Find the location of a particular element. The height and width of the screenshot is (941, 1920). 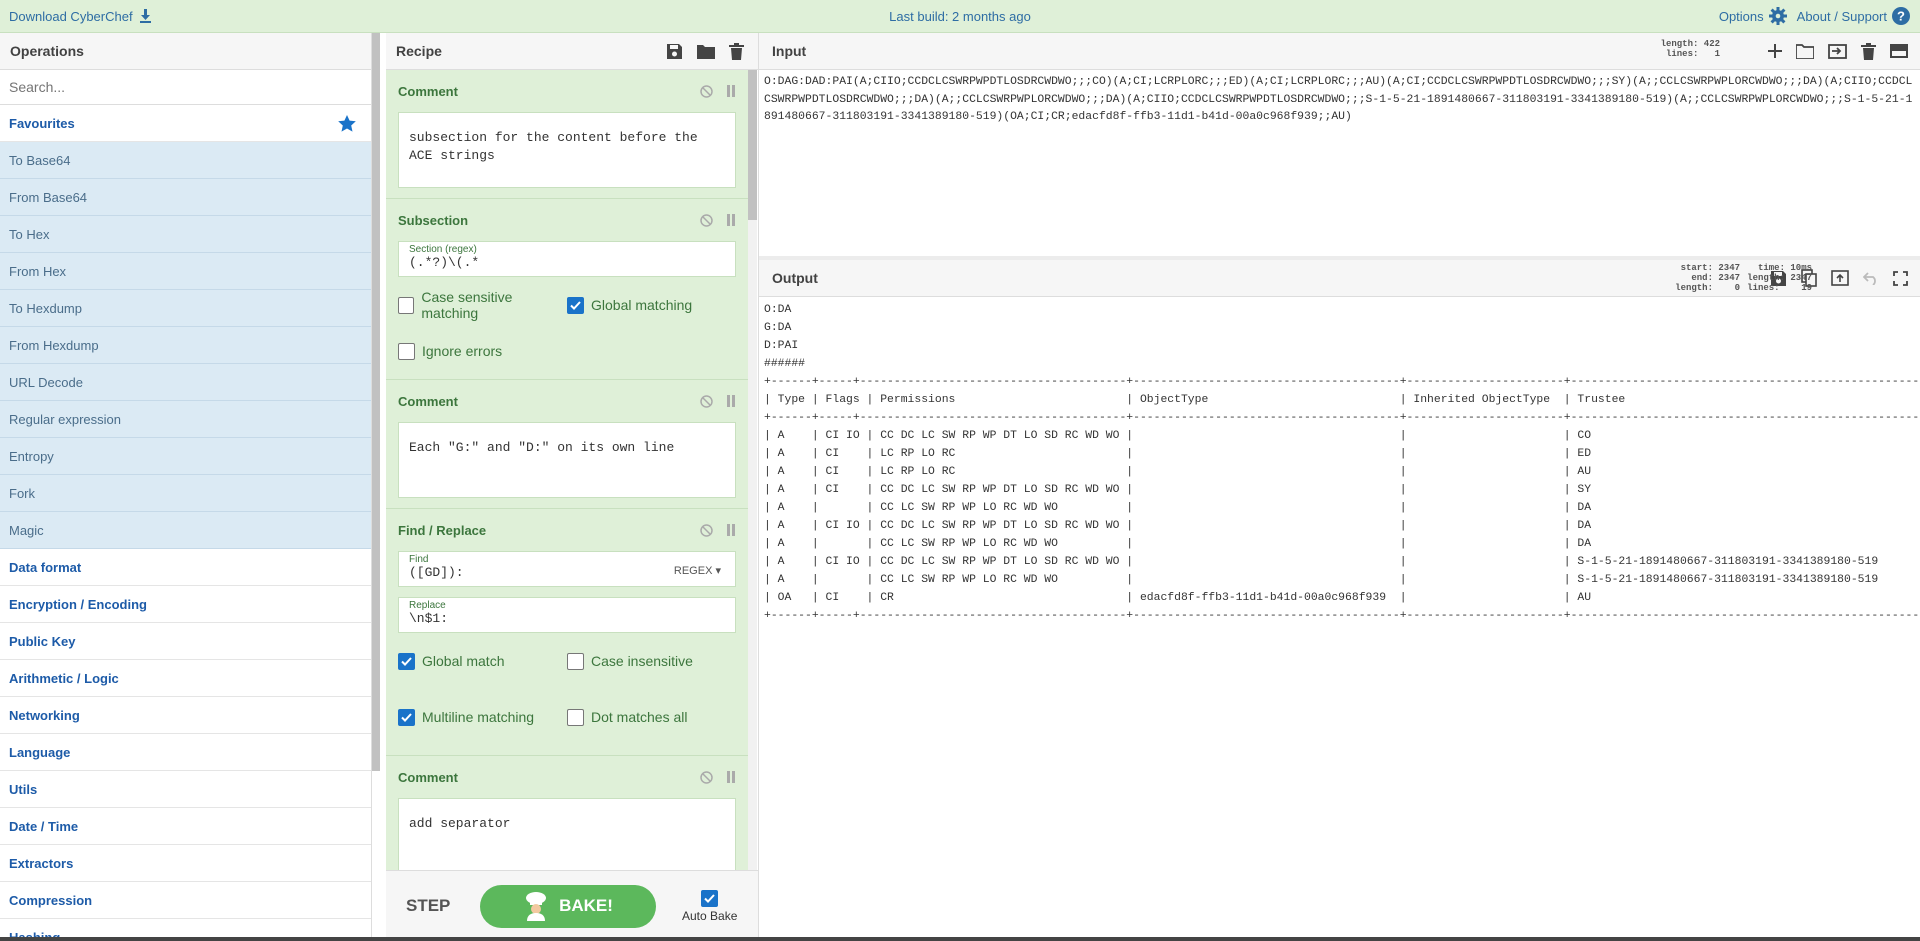

about-label: About / Support is located at coordinates (1842, 16).